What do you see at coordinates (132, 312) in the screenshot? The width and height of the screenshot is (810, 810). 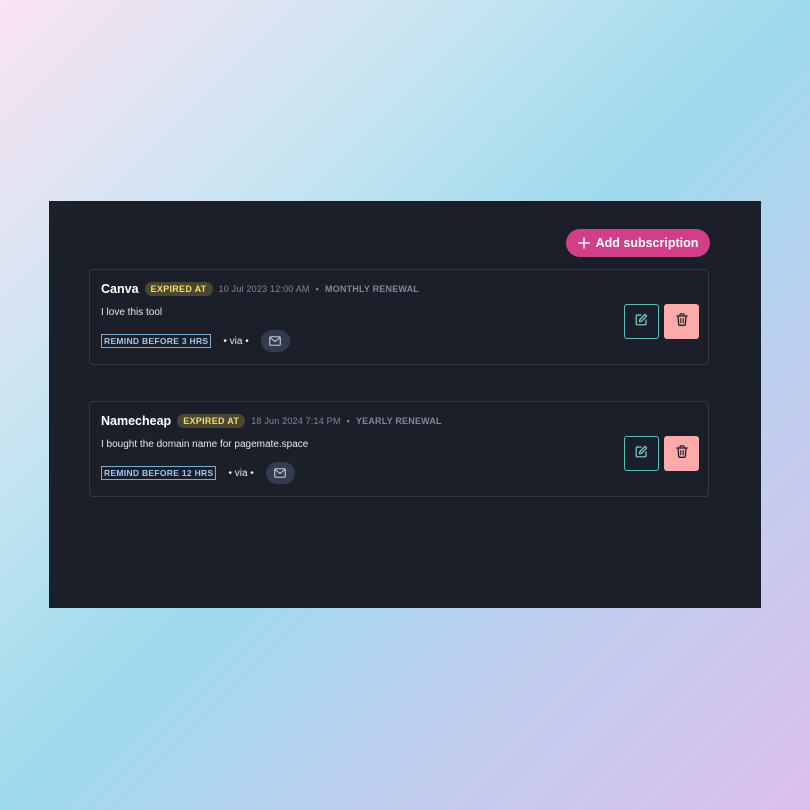 I see `subscription-description: I love this tool` at bounding box center [132, 312].